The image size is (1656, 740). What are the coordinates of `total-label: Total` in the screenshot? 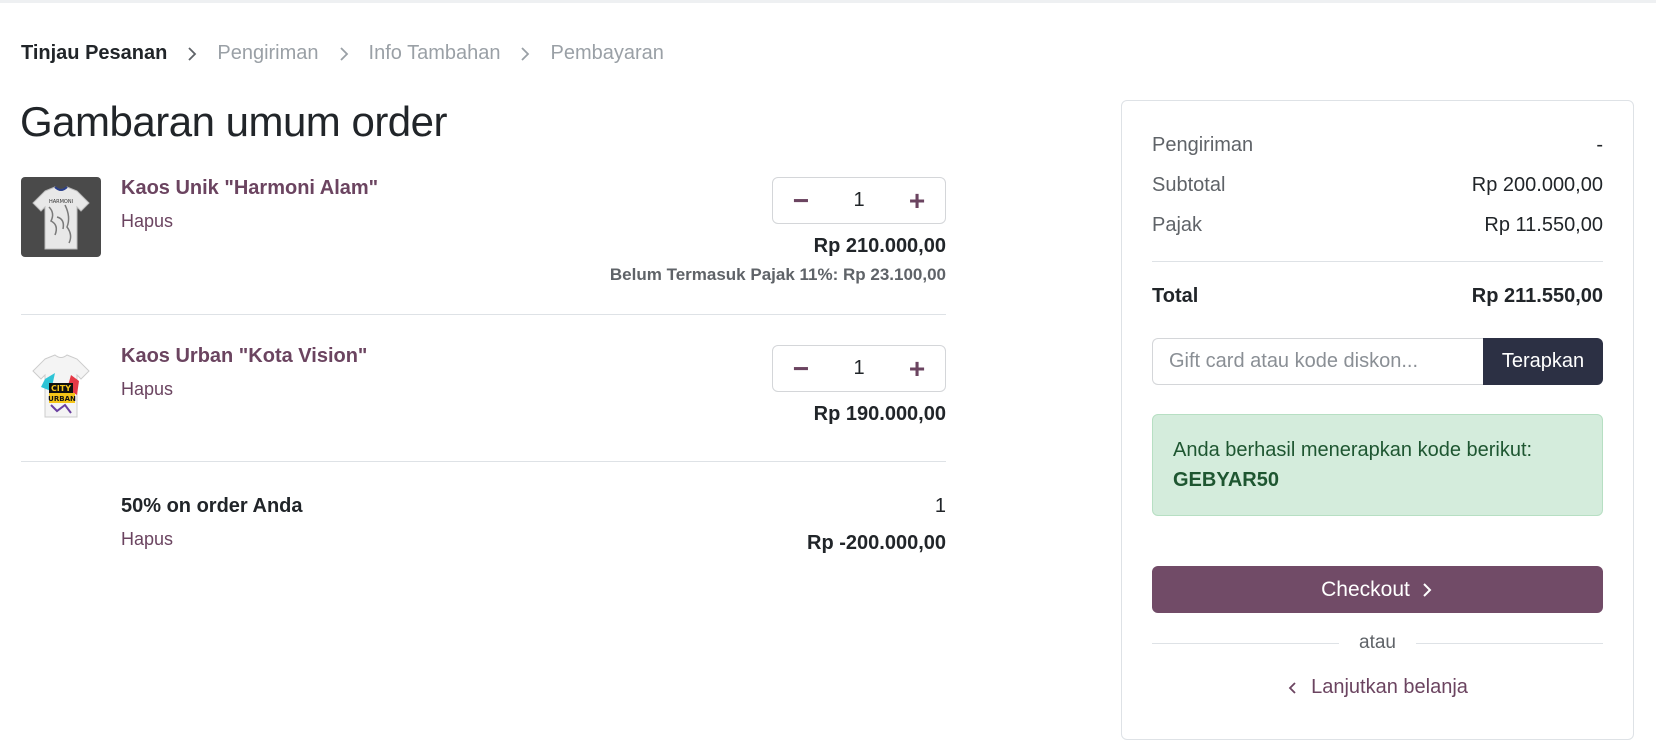 It's located at (1175, 296).